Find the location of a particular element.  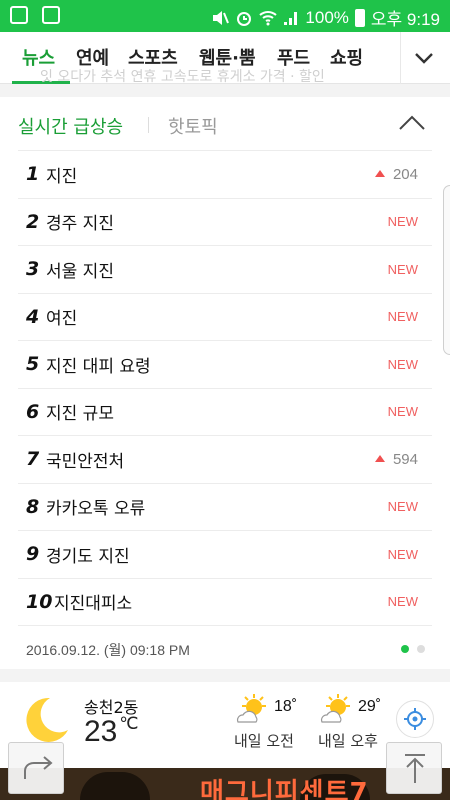

rank-number: 5 is located at coordinates (33, 364).